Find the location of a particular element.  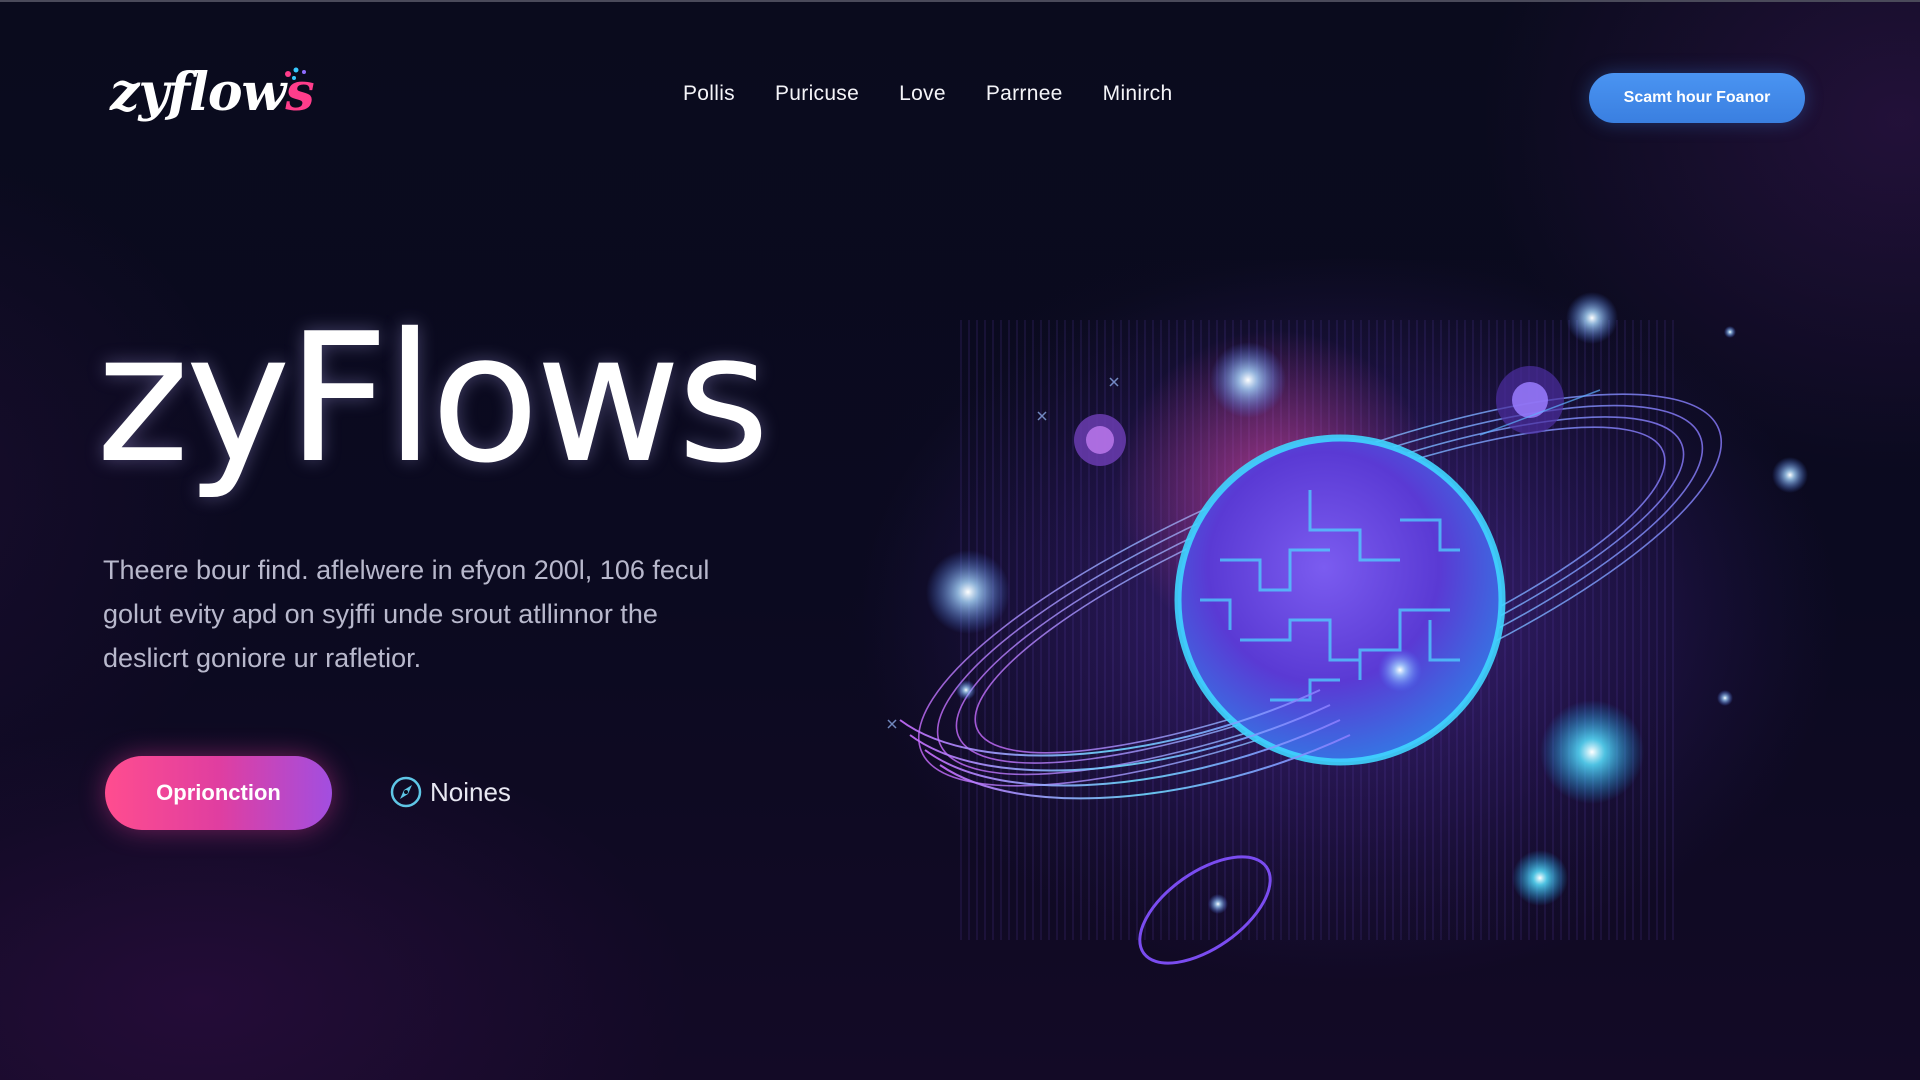

compass-icon is located at coordinates (406, 792).